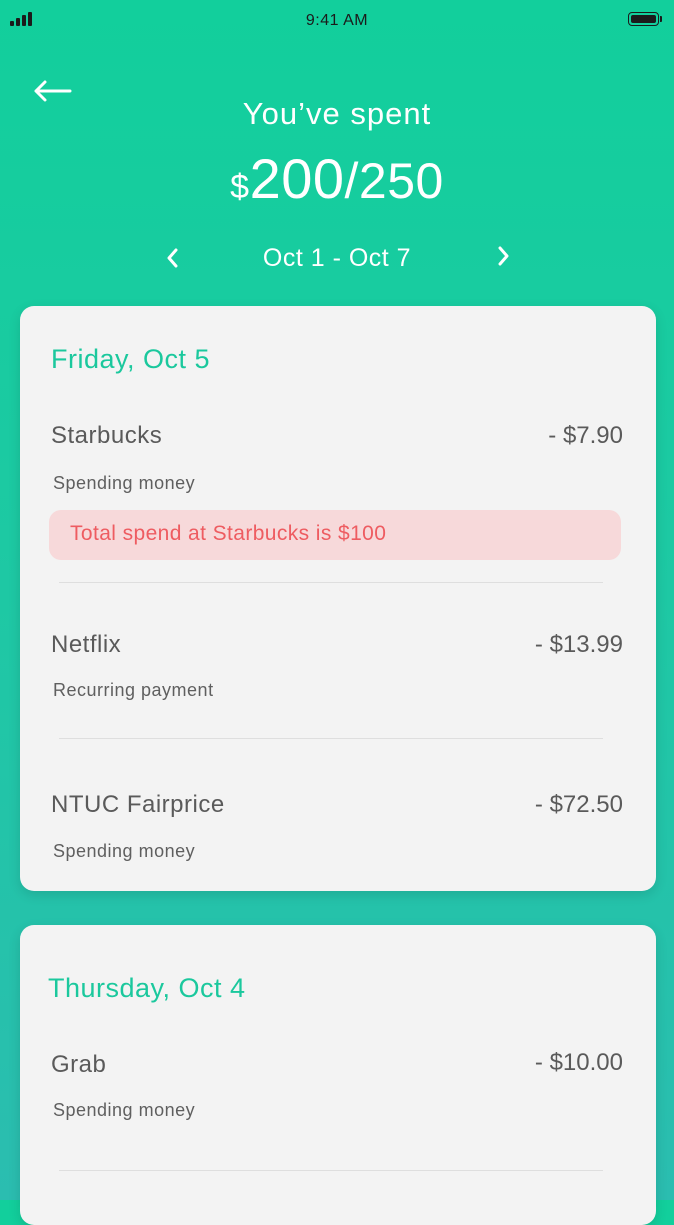  What do you see at coordinates (240, 187) in the screenshot?
I see `currency-symbol: $` at bounding box center [240, 187].